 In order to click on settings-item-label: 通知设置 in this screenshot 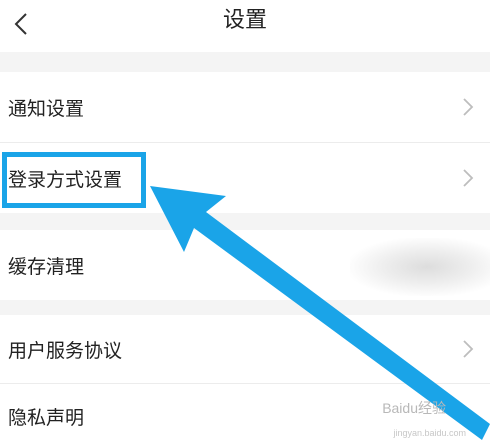, I will do `click(46, 108)`.